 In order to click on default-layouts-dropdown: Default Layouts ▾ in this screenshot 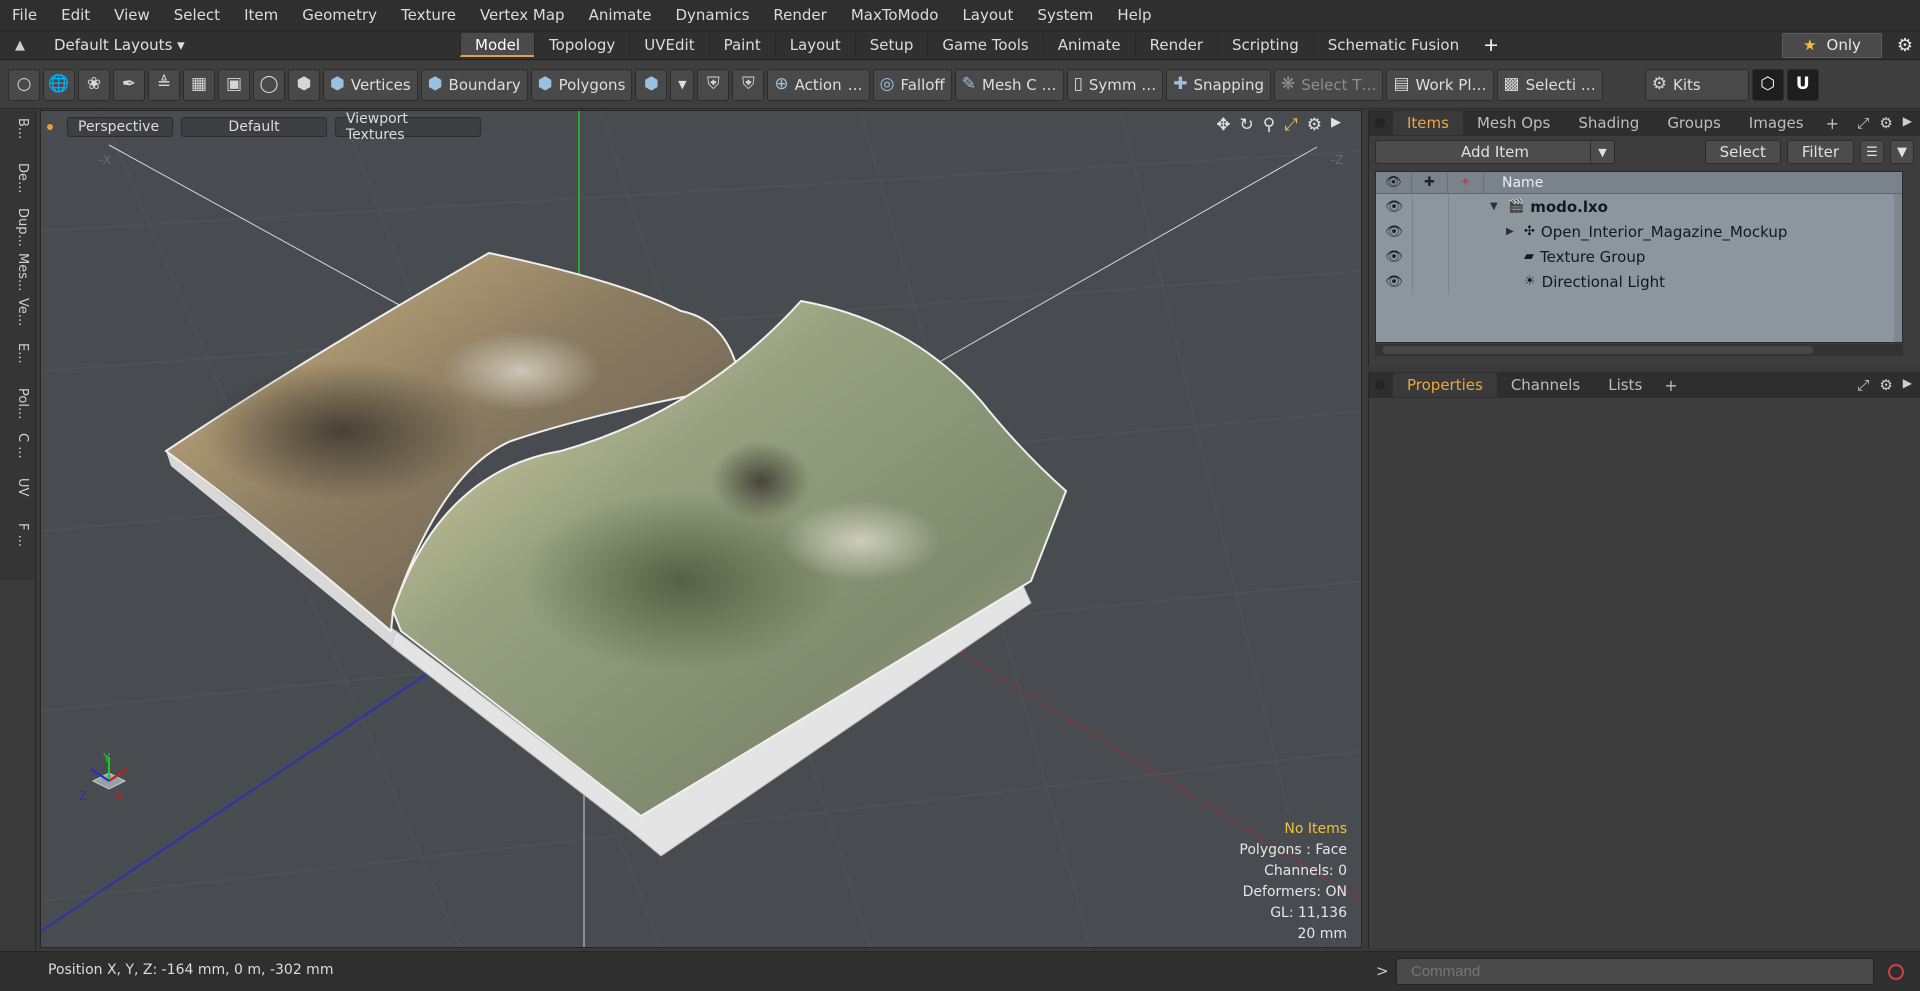, I will do `click(250, 45)`.